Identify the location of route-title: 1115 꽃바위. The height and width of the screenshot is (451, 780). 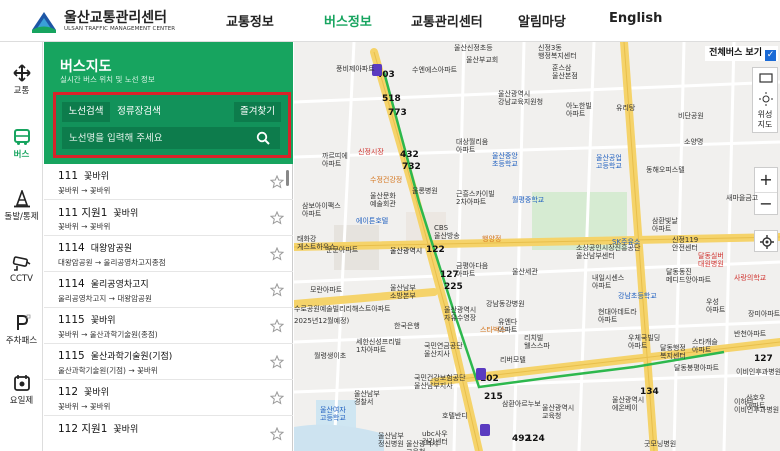
(87, 319).